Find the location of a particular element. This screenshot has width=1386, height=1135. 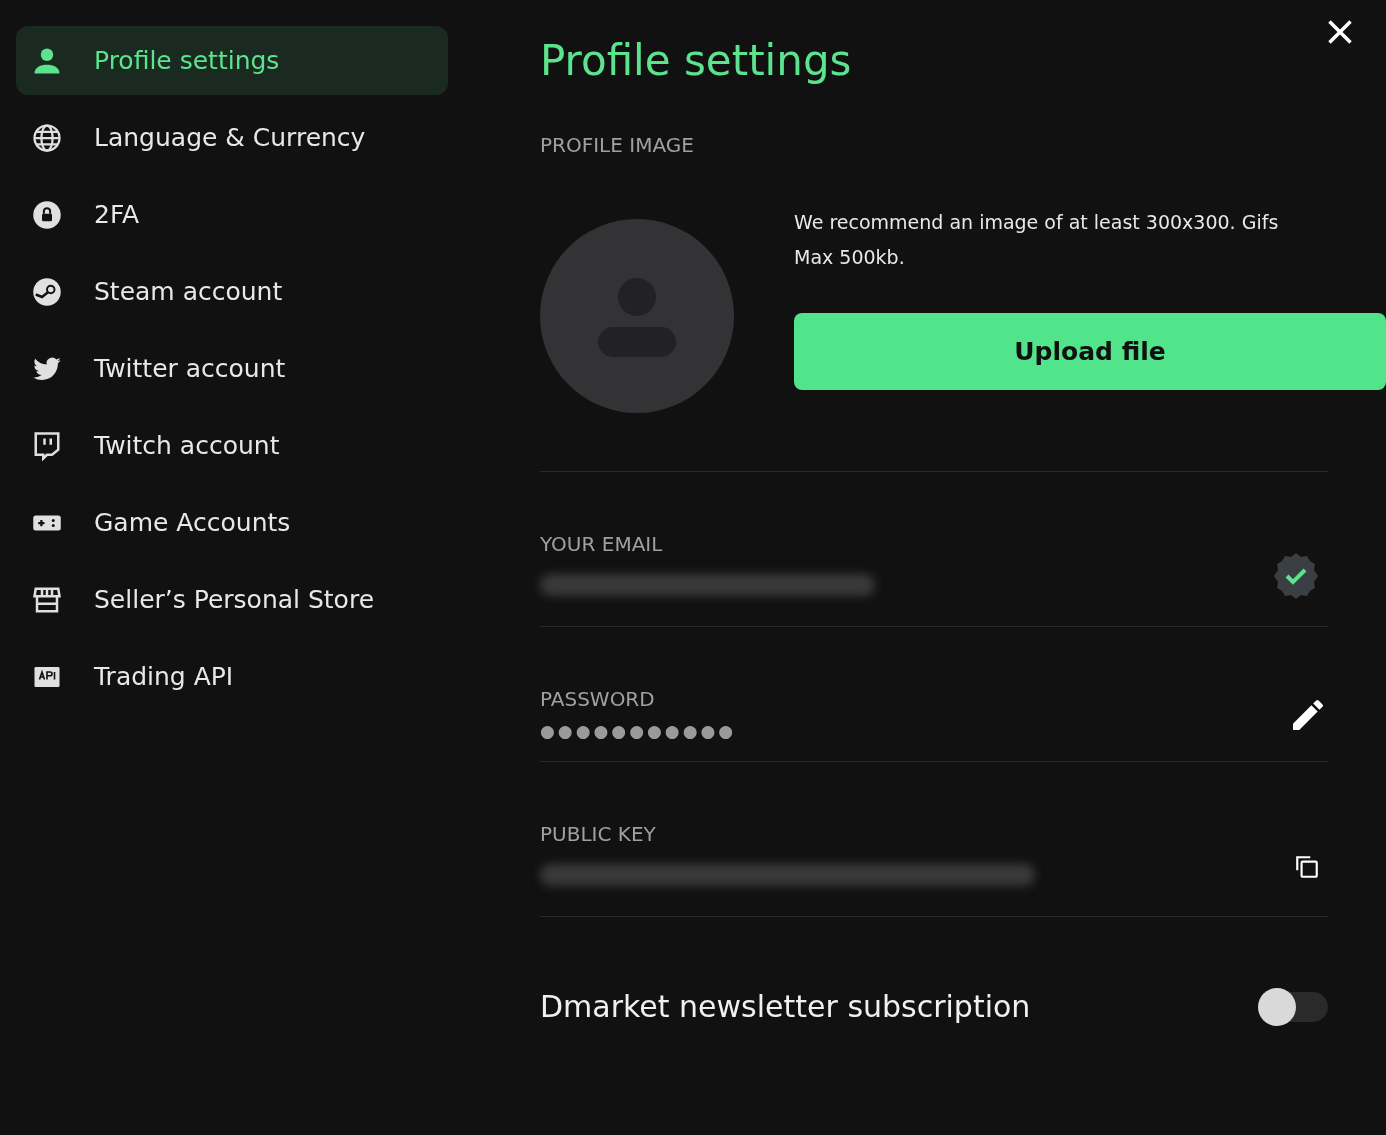

sidebar-item: Twitch account is located at coordinates (232, 445).